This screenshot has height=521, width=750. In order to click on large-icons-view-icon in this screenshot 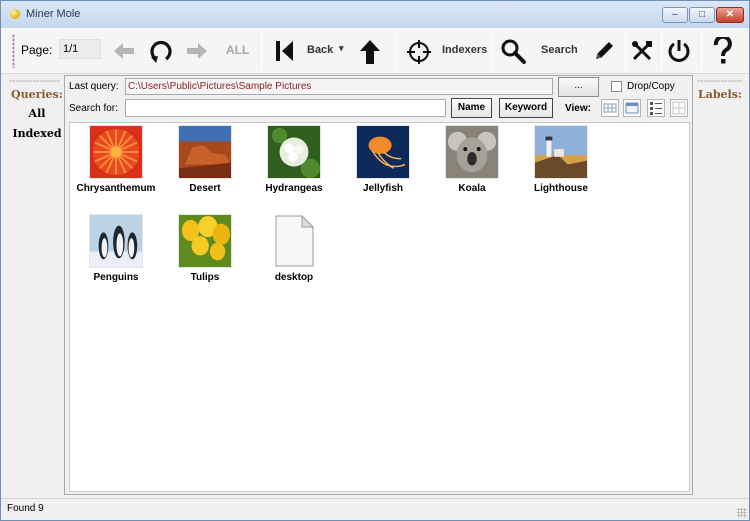, I will do `click(632, 108)`.